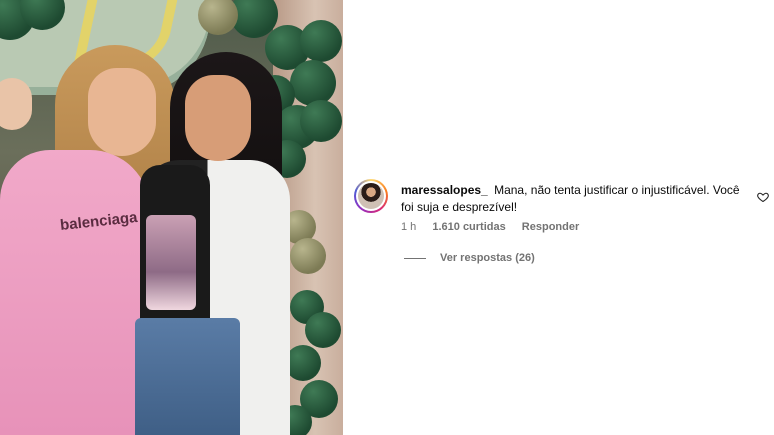 The image size is (774, 435). Describe the element at coordinates (763, 196) in the screenshot. I see `heart-outline-icon` at that location.